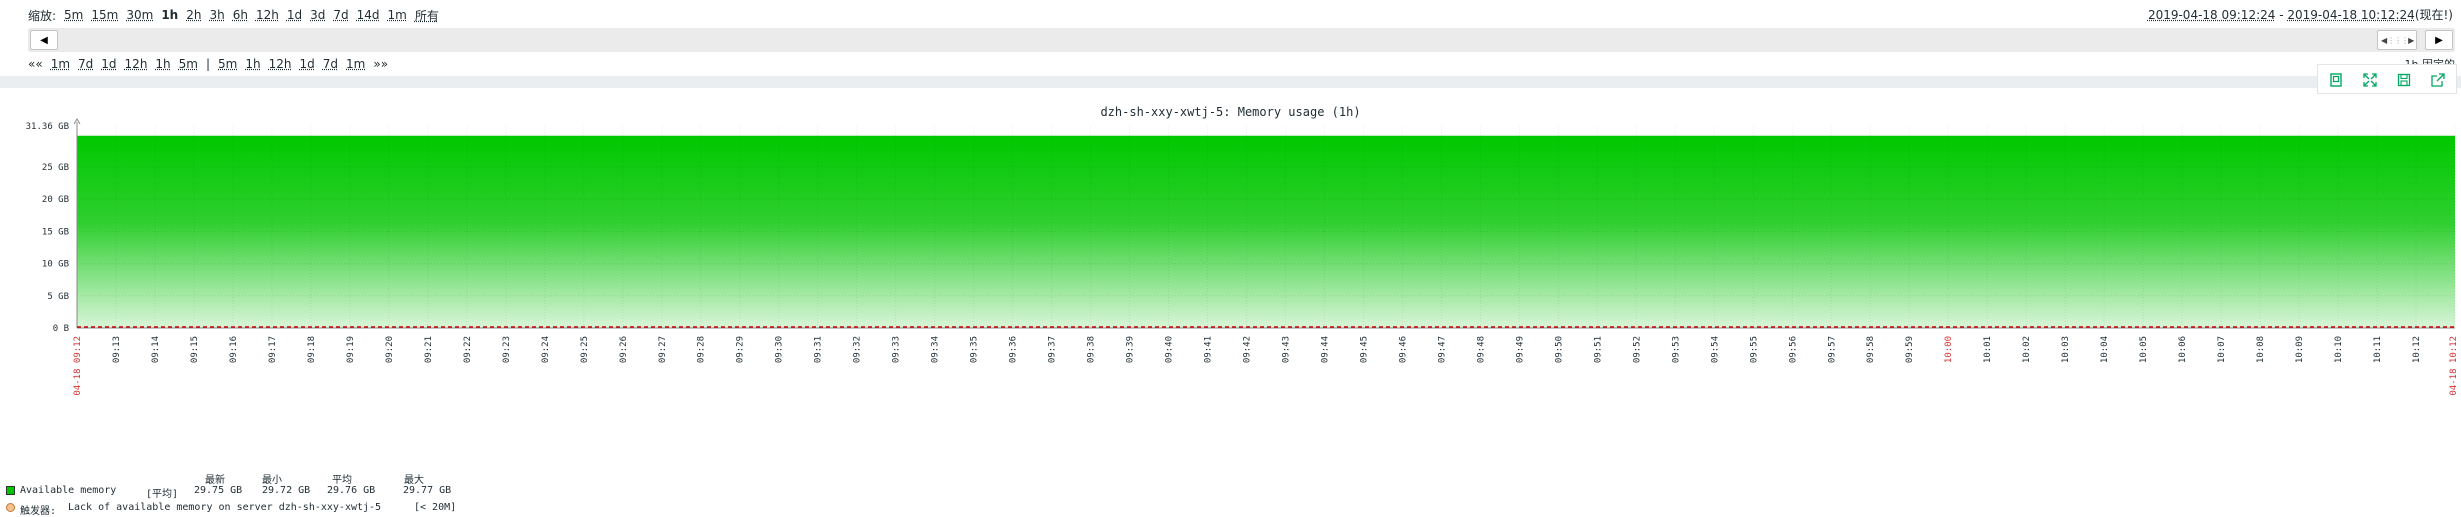  I want to click on zoom-label: 缩放:, so click(42, 15).